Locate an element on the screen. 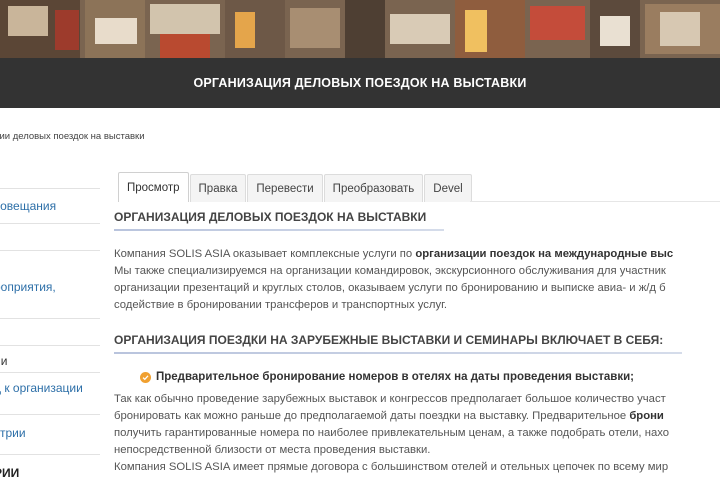  sidebar-item-events: роприятия, is located at coordinates (50, 287).